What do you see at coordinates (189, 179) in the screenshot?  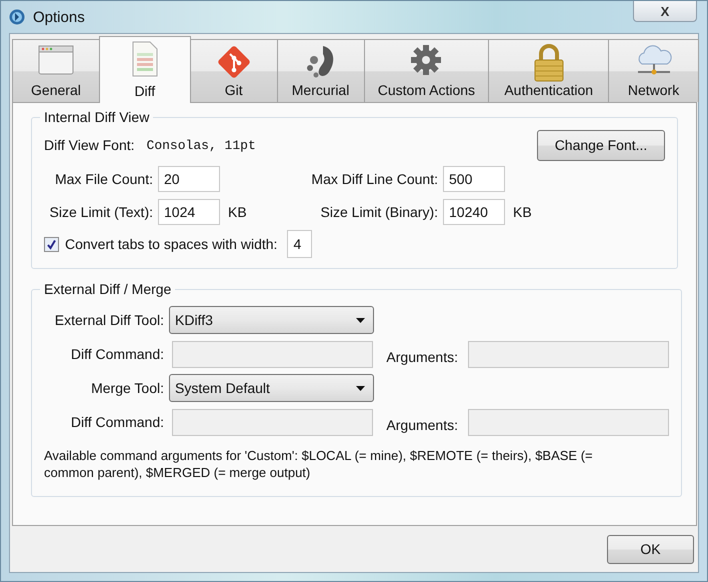 I see `input-field: 20` at bounding box center [189, 179].